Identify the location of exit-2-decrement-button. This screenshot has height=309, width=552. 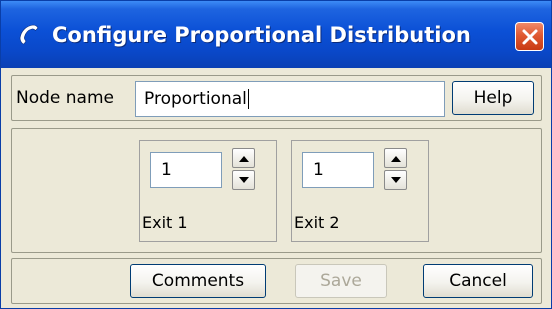
(395, 180).